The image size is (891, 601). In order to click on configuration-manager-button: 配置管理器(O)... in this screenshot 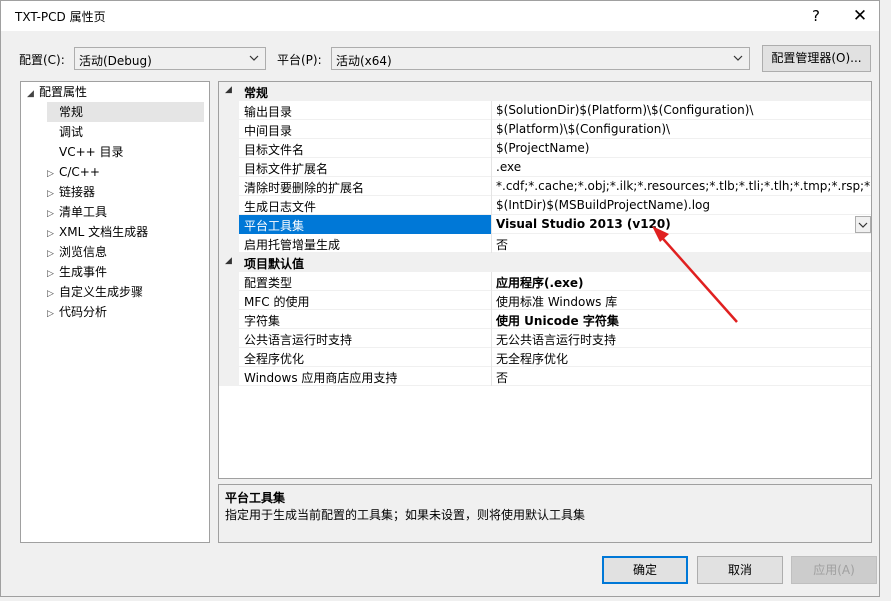, I will do `click(816, 58)`.